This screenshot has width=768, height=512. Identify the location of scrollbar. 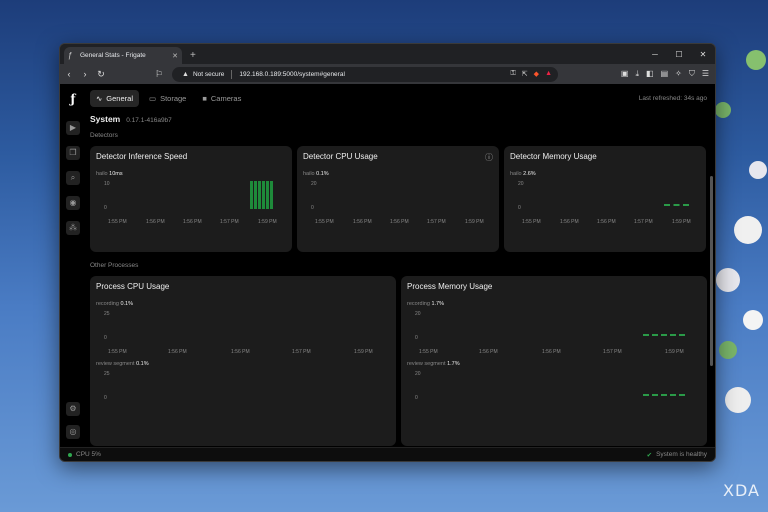
(711, 271).